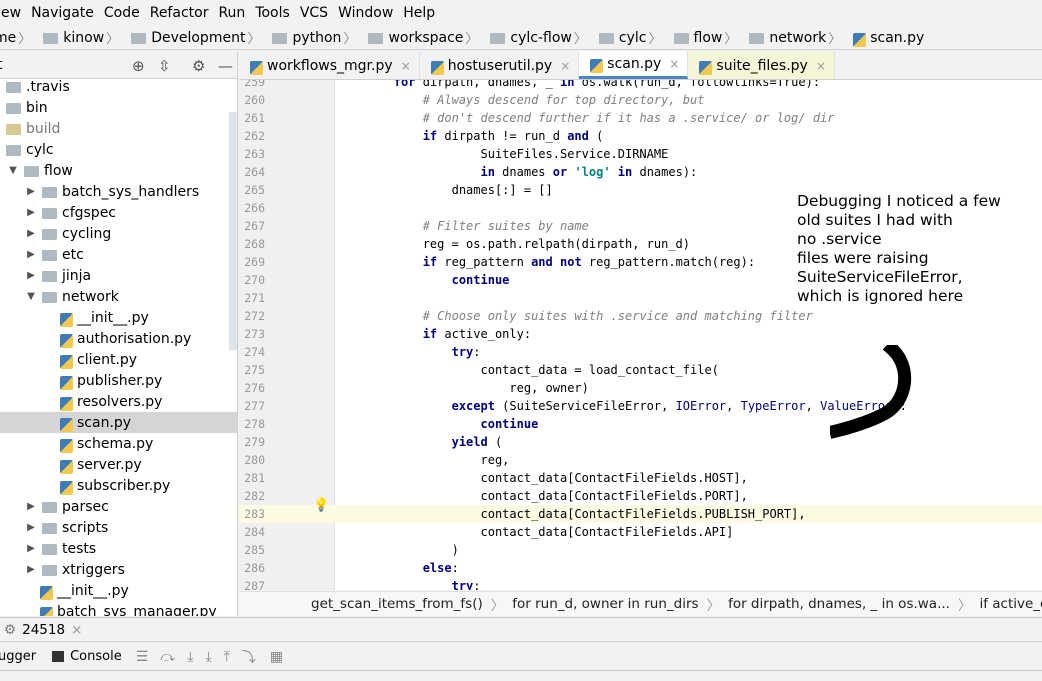 The height and width of the screenshot is (681, 1042). I want to click on tree-node-scan-py: scan.py, so click(118, 422).